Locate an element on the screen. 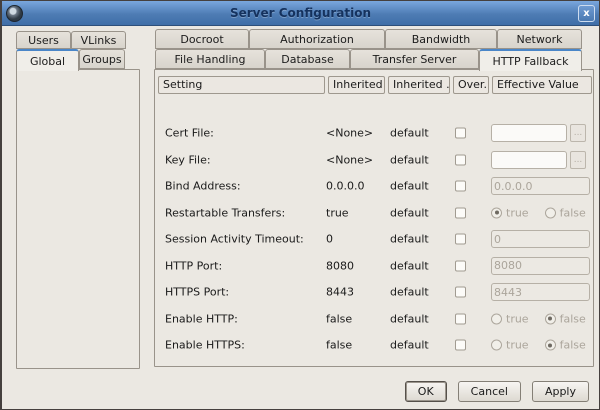  setting-label: Bind Address: is located at coordinates (203, 186).